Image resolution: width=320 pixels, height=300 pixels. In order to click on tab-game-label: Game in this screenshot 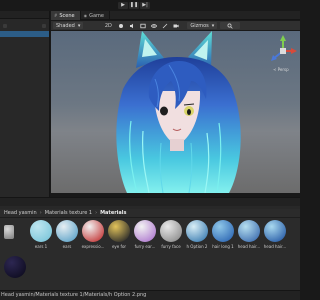, I will do `click(96, 15)`.